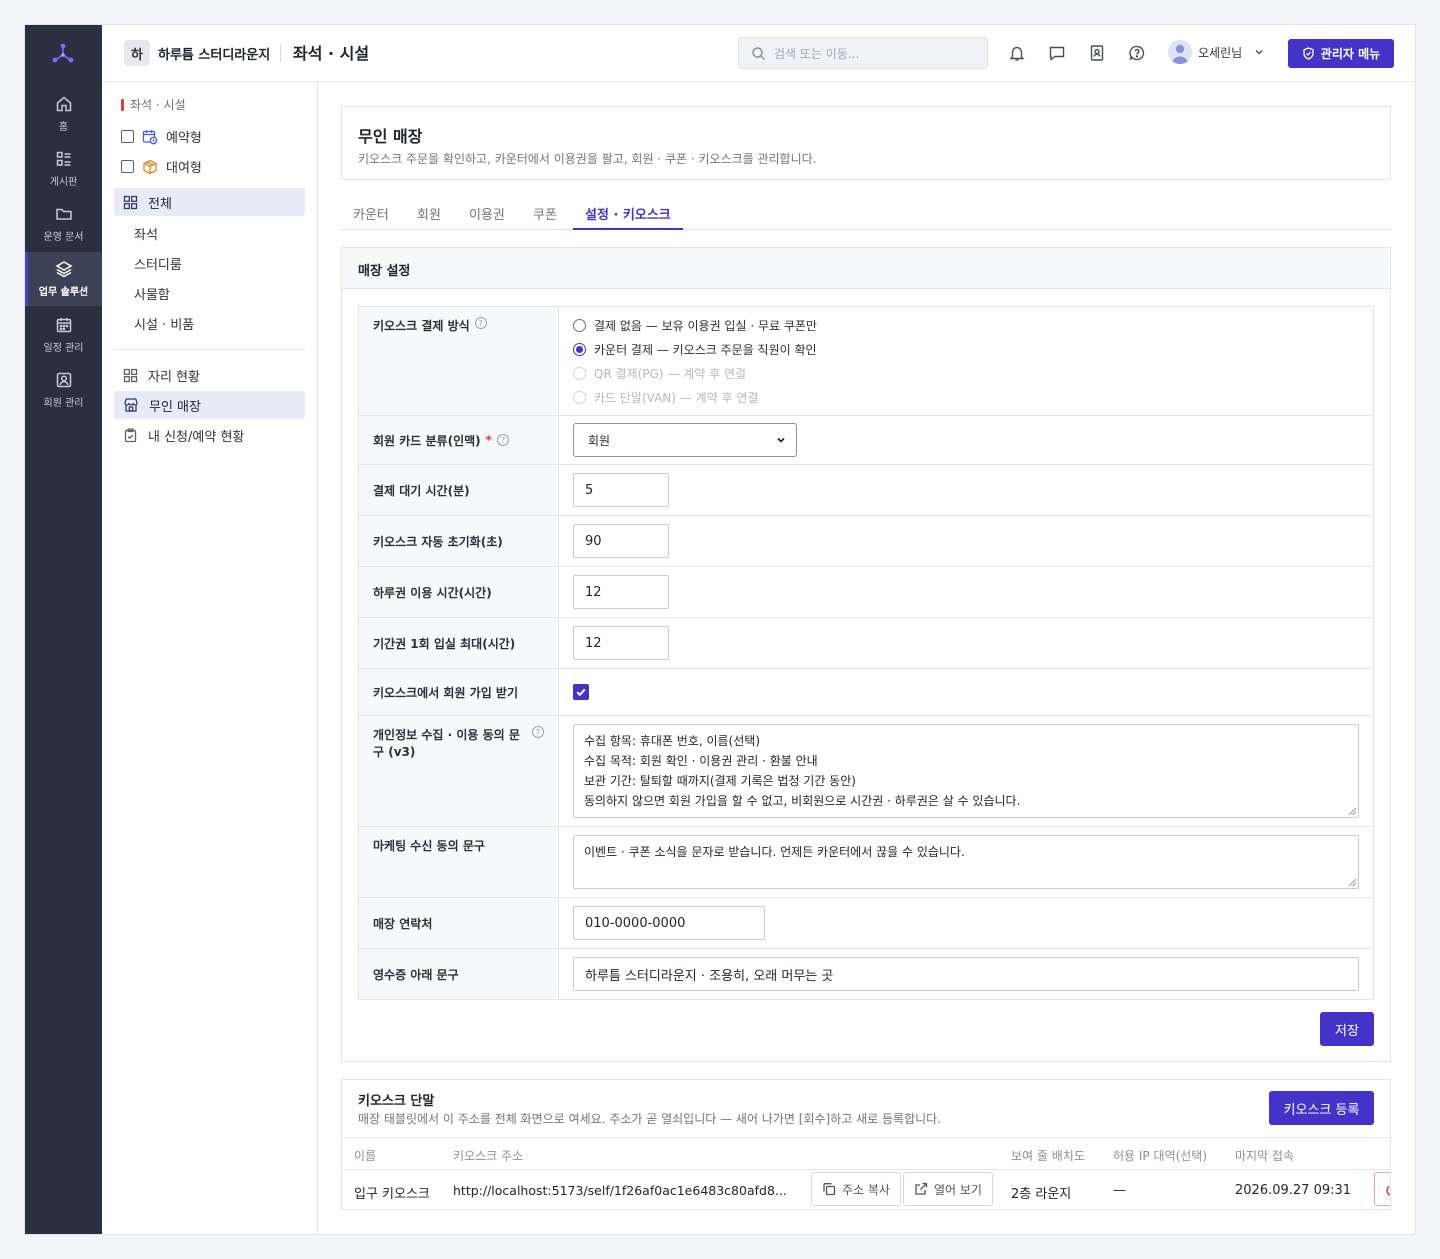  I want to click on select-value: 회원, so click(599, 440).